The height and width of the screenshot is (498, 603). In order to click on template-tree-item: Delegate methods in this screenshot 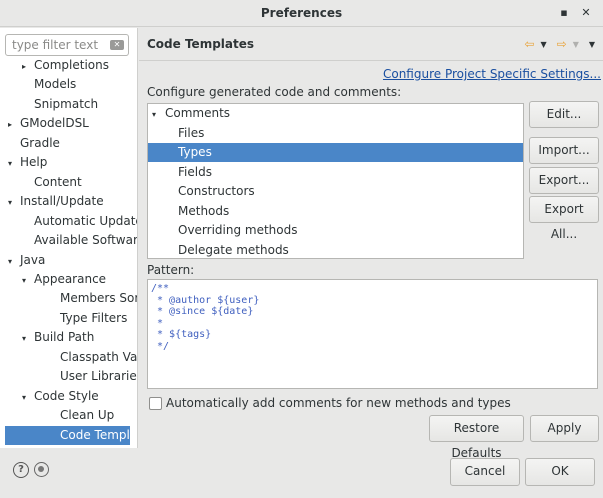, I will do `click(335, 250)`.